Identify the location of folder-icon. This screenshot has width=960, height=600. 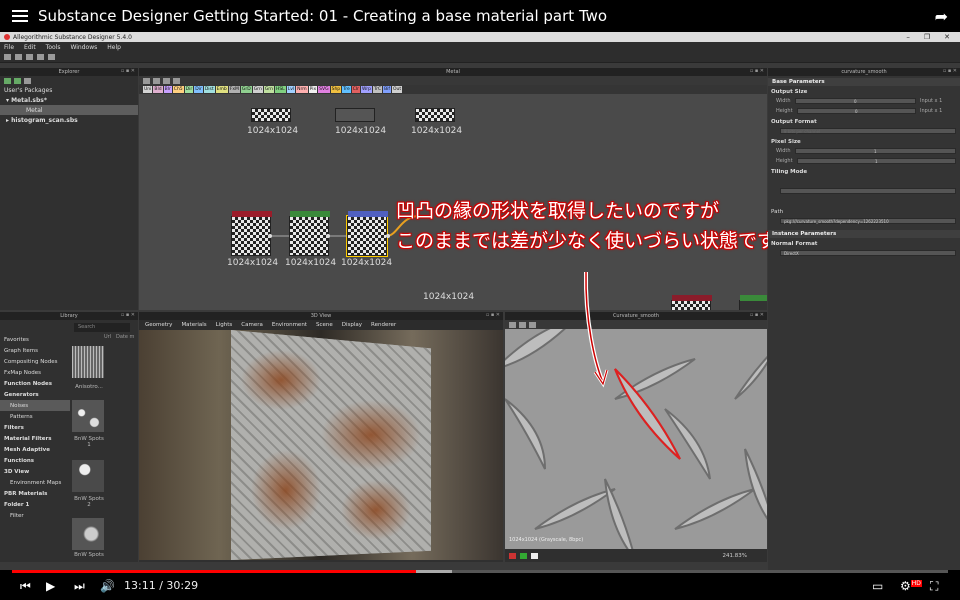
(27, 80).